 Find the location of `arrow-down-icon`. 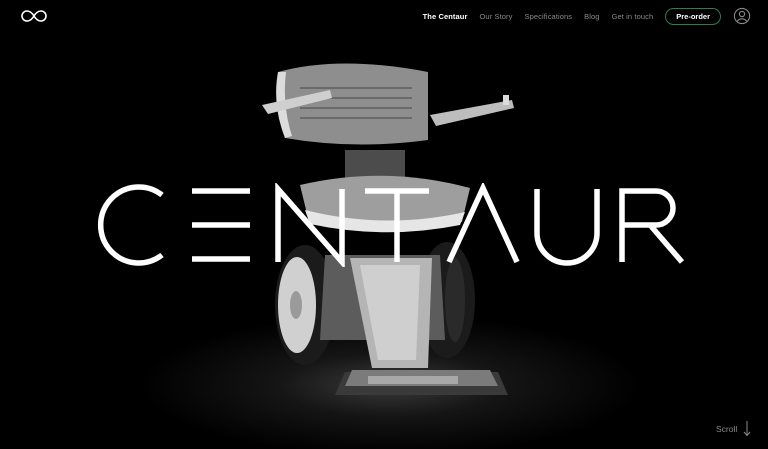

arrow-down-icon is located at coordinates (747, 429).